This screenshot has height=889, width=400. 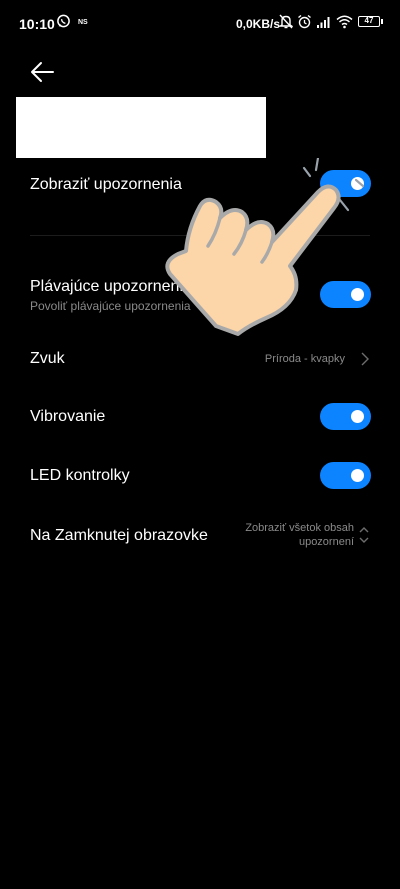 I want to click on battery-icon: 47, so click(x=369, y=21).